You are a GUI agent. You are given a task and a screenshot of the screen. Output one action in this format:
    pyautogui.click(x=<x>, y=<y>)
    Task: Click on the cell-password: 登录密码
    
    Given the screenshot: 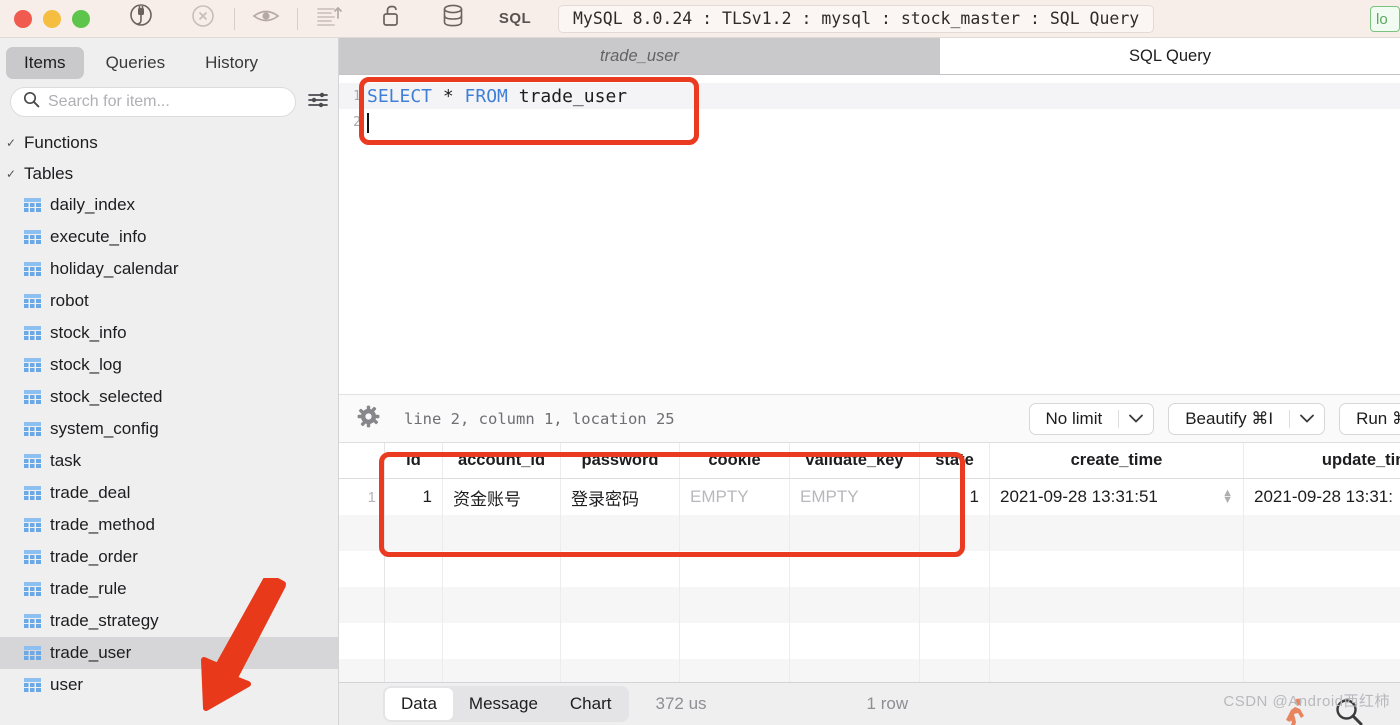 What is the action you would take?
    pyautogui.click(x=620, y=497)
    